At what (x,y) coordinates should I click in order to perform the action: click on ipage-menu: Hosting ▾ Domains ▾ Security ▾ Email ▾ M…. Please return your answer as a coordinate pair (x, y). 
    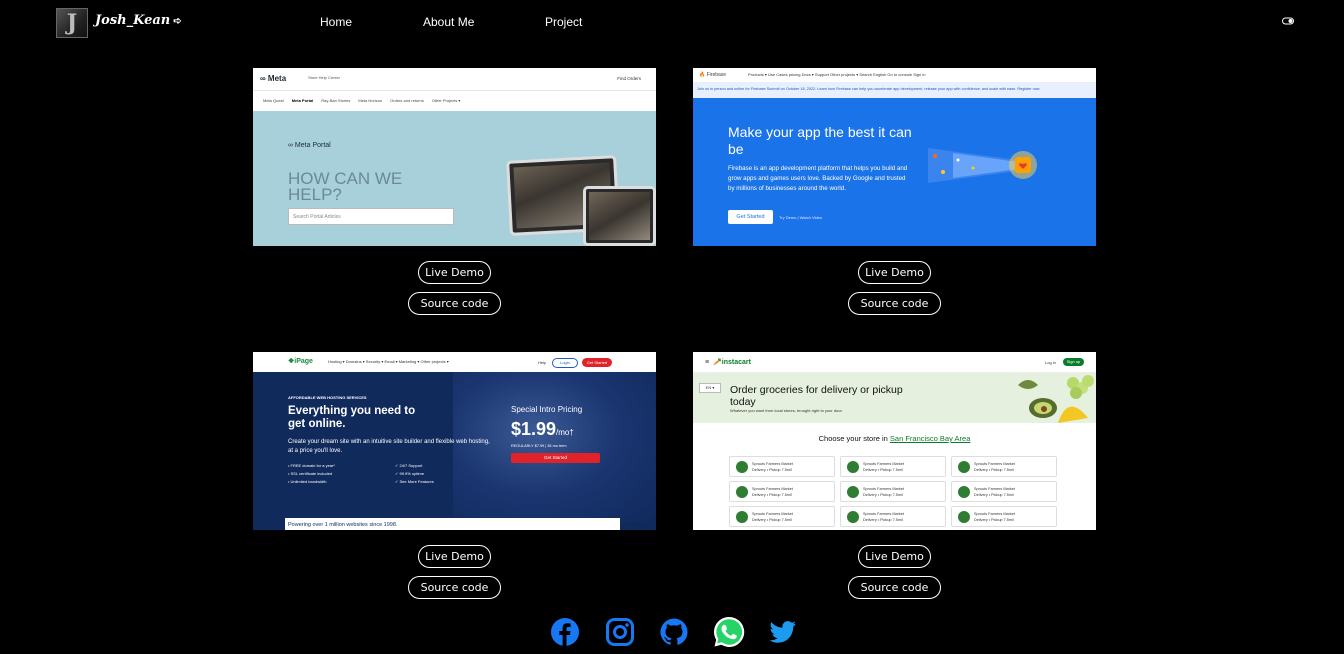
    Looking at the image, I should click on (388, 361).